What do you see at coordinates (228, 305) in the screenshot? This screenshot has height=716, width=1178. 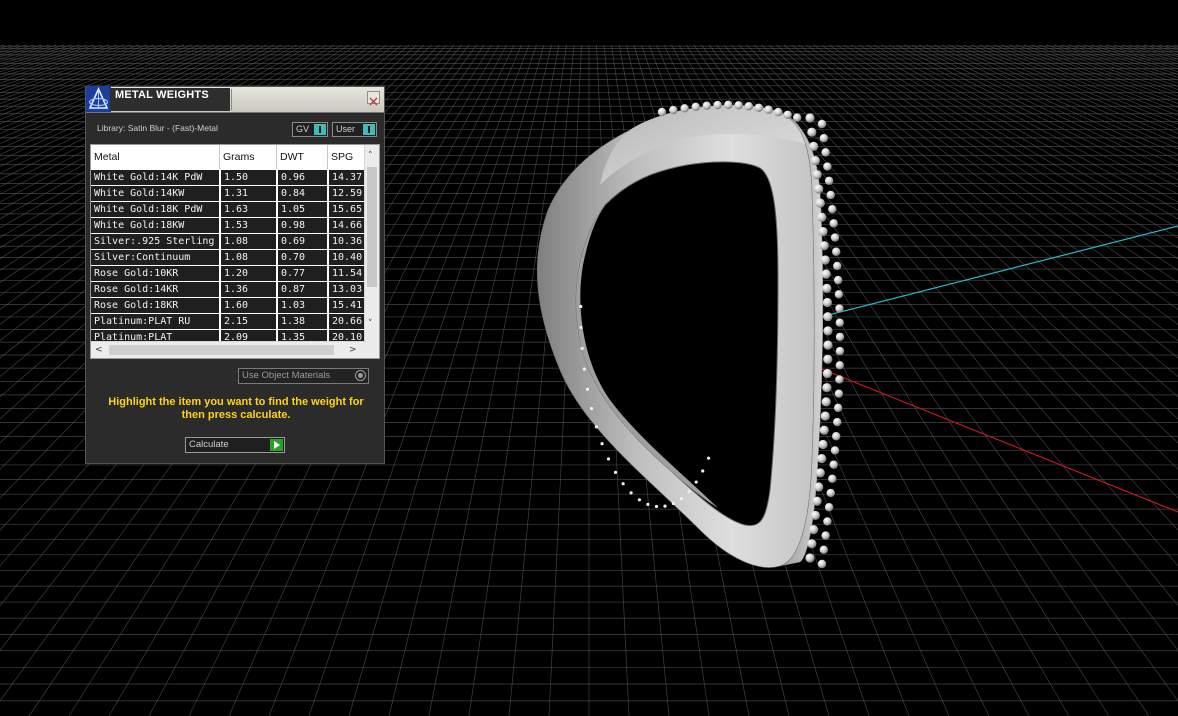 I see `table-row: Rose Gold:18KR 1.60 1.03 15.41` at bounding box center [228, 305].